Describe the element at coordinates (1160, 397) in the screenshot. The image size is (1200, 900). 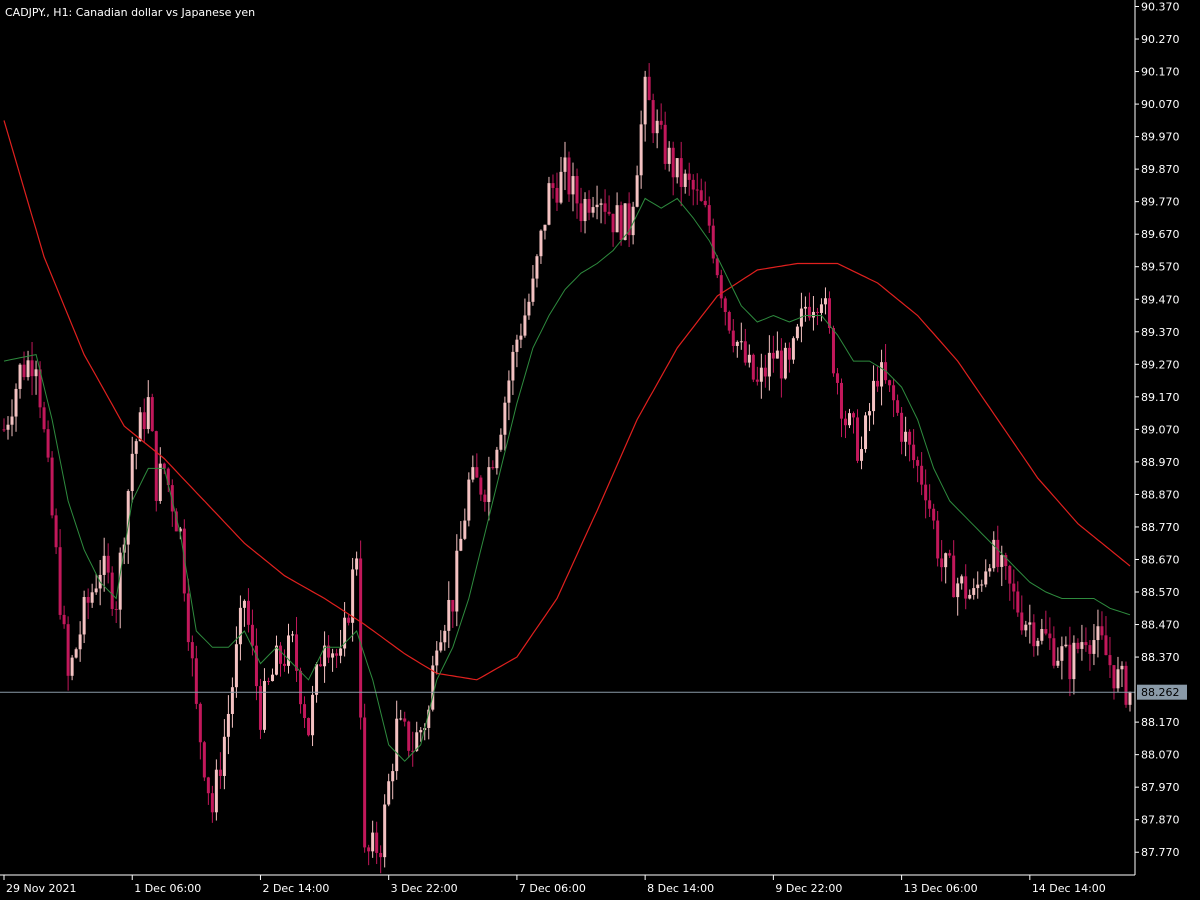
I see `price-tick-label: 89.170` at that location.